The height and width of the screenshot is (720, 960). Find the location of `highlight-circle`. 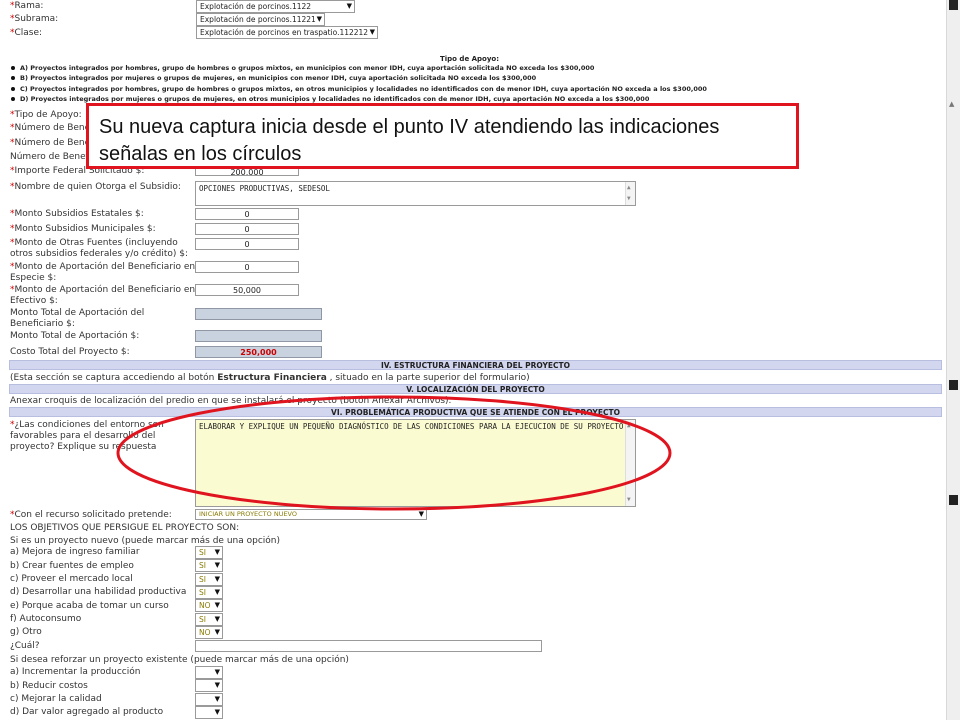

highlight-circle is located at coordinates (394, 453).